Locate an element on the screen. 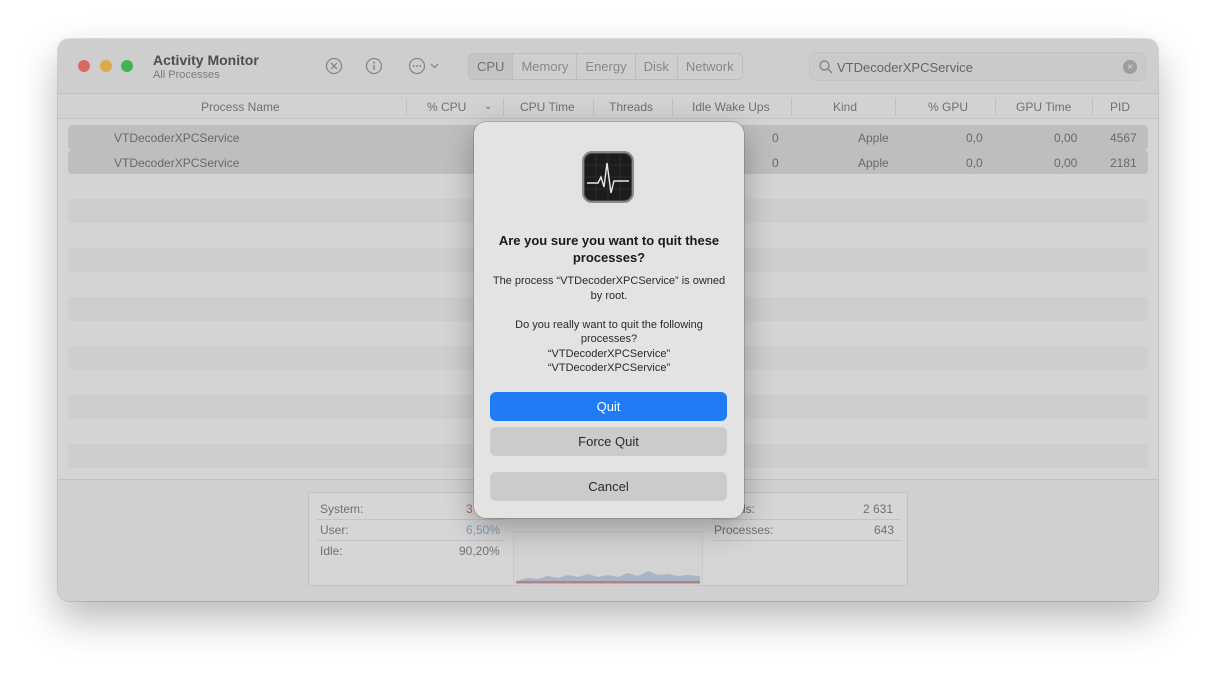 This screenshot has width=1216, height=678. activity-monitor-app-icon is located at coordinates (608, 177).